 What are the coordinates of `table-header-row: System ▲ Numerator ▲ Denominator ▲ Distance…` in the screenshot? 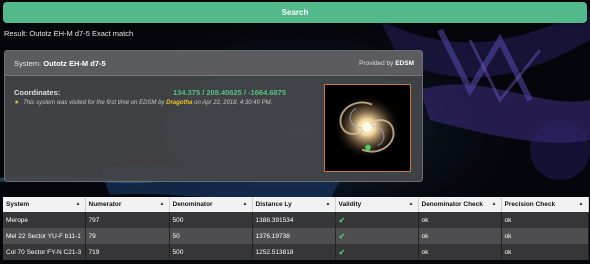 It's located at (296, 204).